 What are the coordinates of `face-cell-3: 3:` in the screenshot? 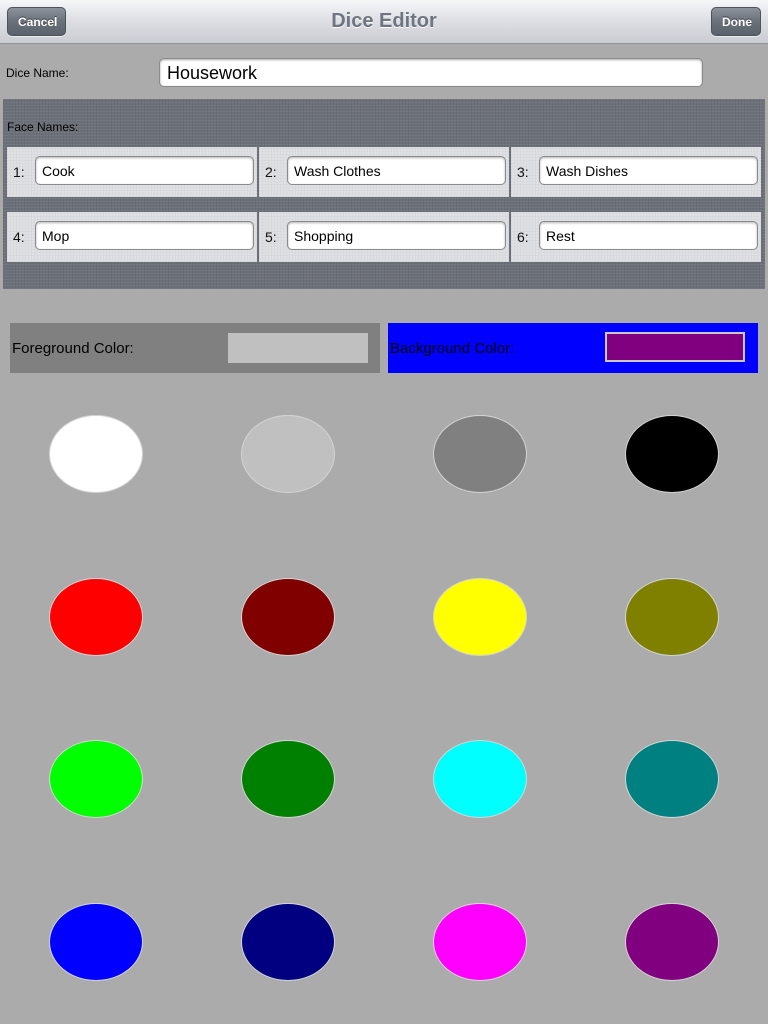 It's located at (636, 172).